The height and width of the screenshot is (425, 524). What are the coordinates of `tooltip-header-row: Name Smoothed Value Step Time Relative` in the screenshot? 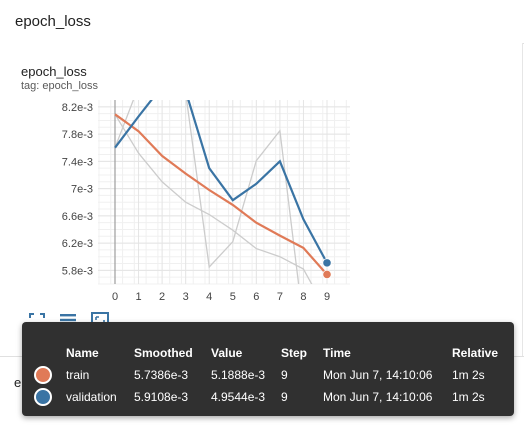 It's located at (271, 353).